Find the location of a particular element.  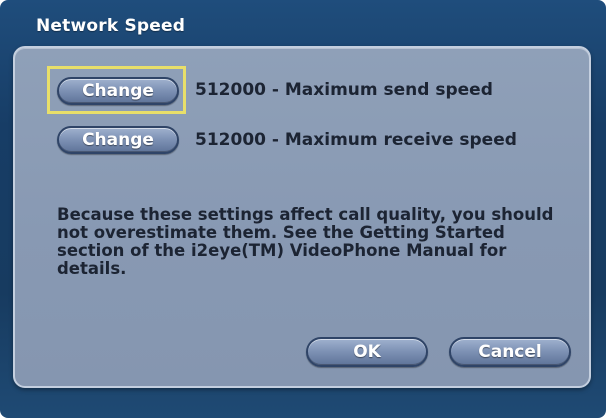

ok-button: OK is located at coordinates (367, 352).